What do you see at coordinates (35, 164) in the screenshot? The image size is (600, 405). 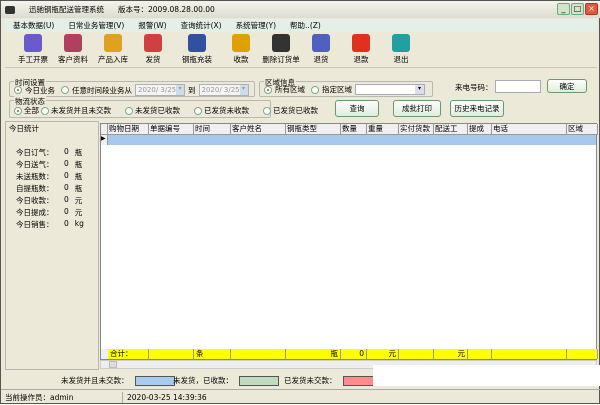 I see `stat-label: 今日送气：` at bounding box center [35, 164].